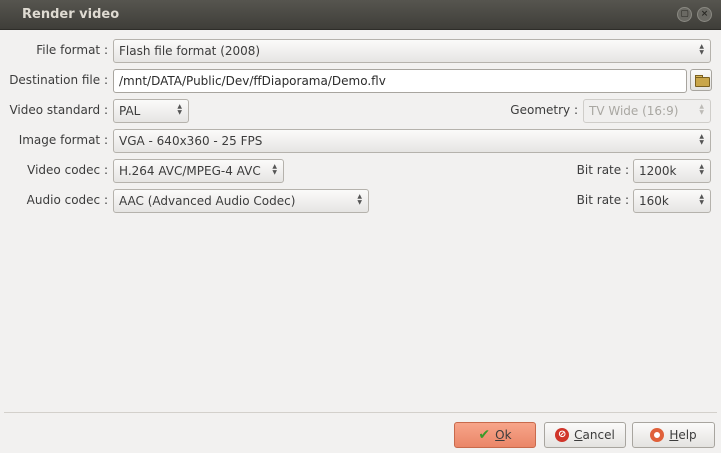  What do you see at coordinates (672, 201) in the screenshot?
I see `audio-bitrate-select: 160k ▲ ▼` at bounding box center [672, 201].